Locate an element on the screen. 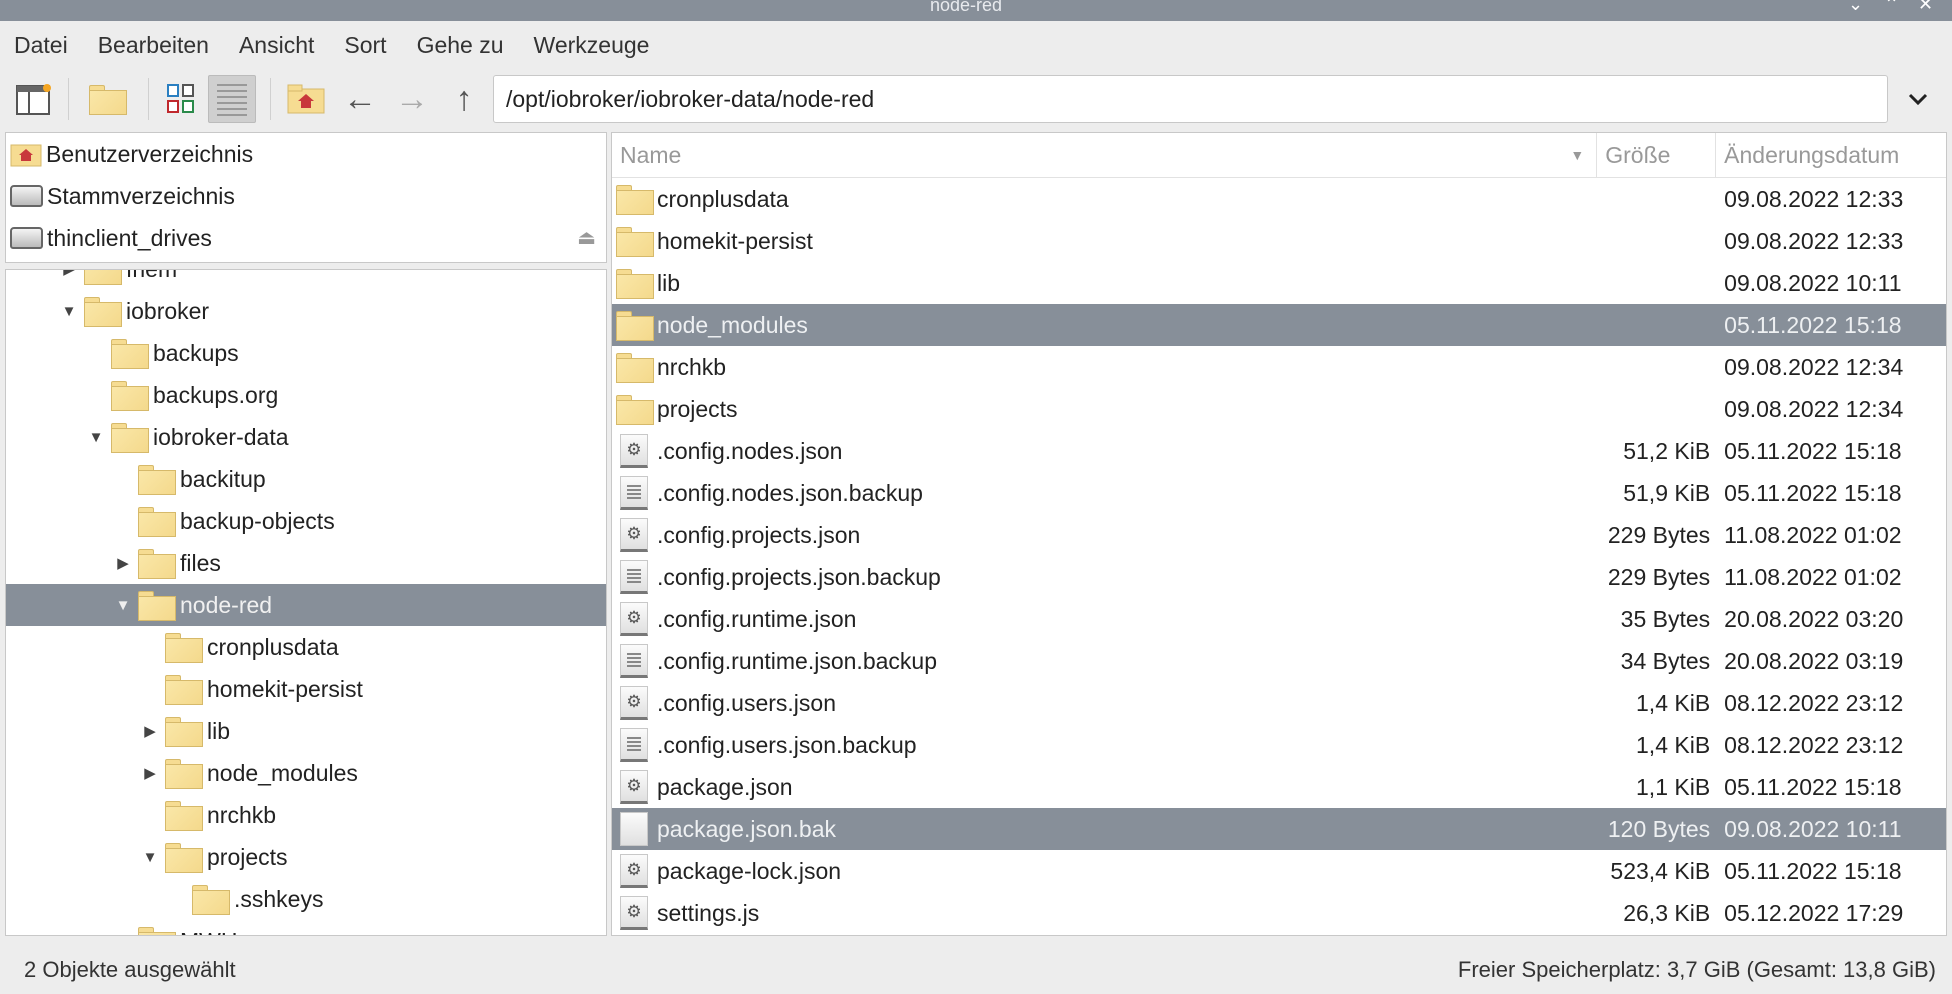  up-button: ↑ is located at coordinates (464, 99).